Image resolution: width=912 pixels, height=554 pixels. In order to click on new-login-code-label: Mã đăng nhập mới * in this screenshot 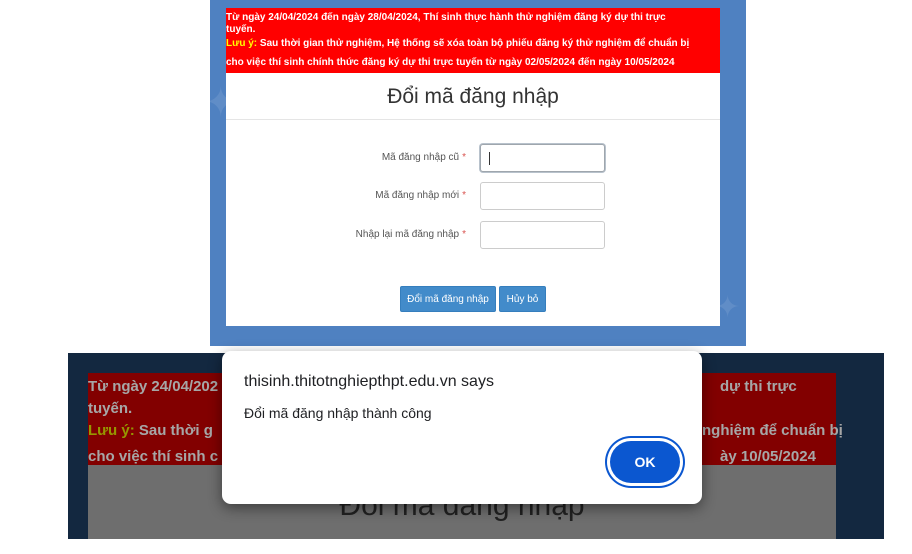, I will do `click(420, 195)`.